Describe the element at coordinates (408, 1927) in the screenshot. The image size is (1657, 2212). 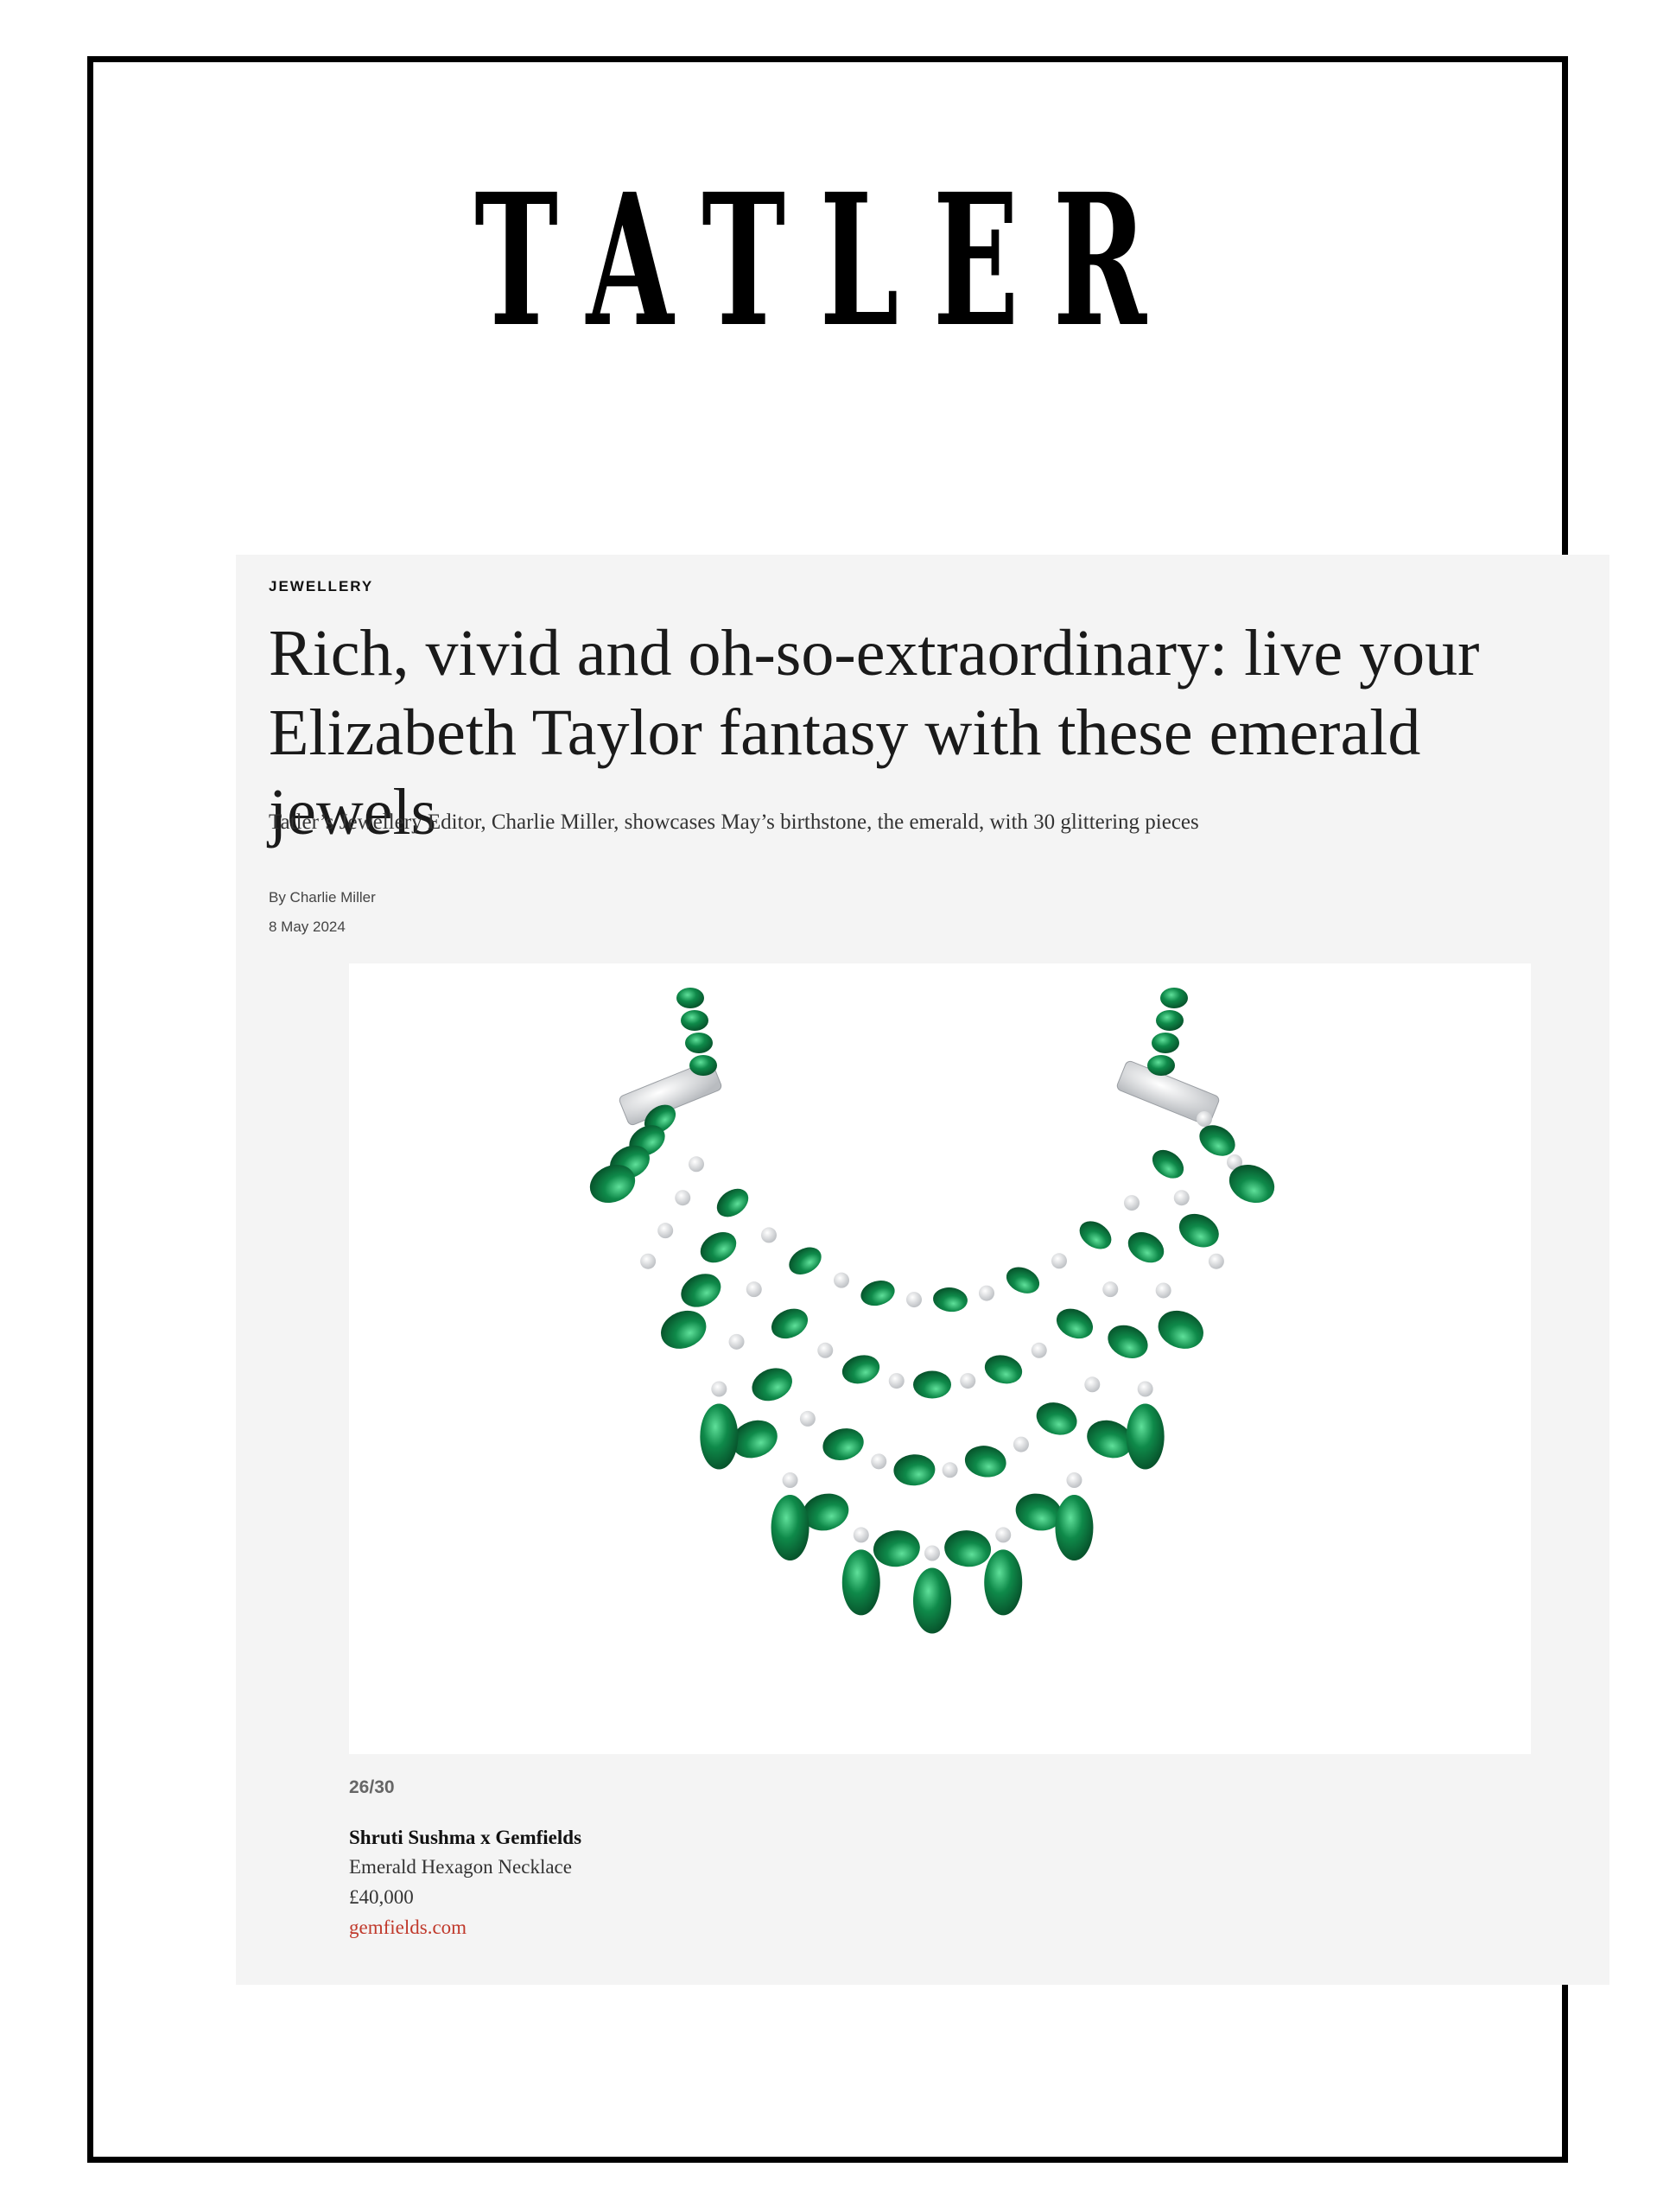
I see `caption-link: gemfields.com` at that location.